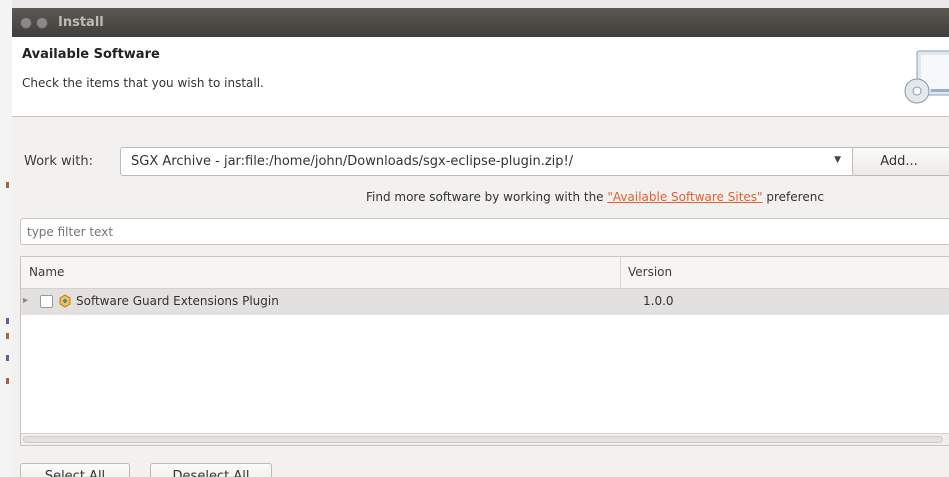 The width and height of the screenshot is (949, 477). Describe the element at coordinates (42, 22) in the screenshot. I see `minimize-window-button` at that location.